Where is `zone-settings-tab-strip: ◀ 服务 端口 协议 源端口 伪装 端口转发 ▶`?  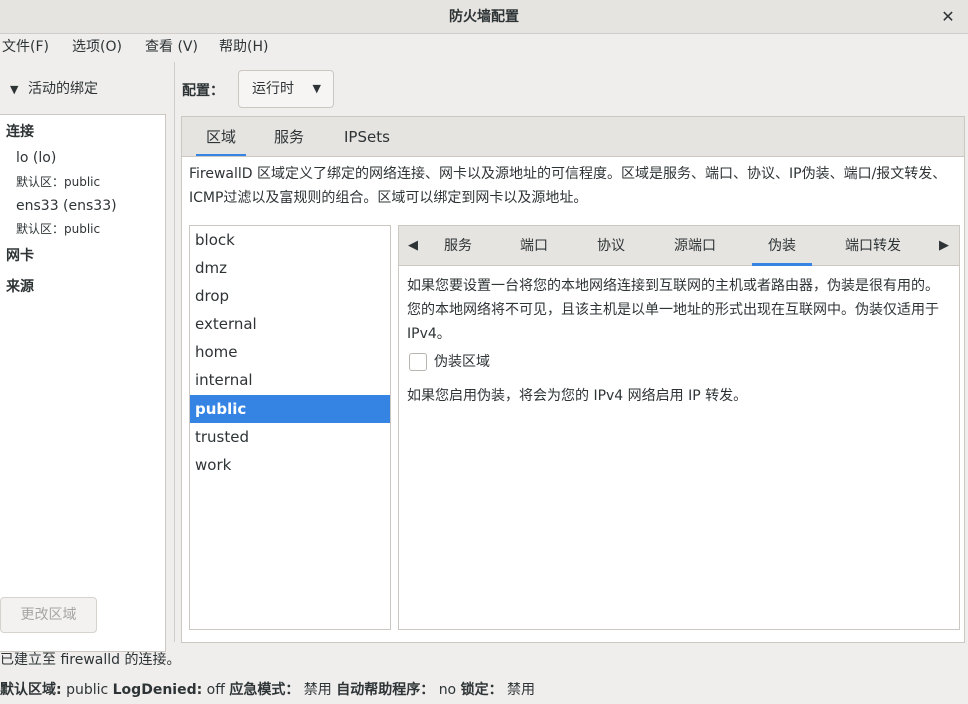
zone-settings-tab-strip: ◀ 服务 端口 协议 源端口 伪装 端口转发 ▶ is located at coordinates (679, 246).